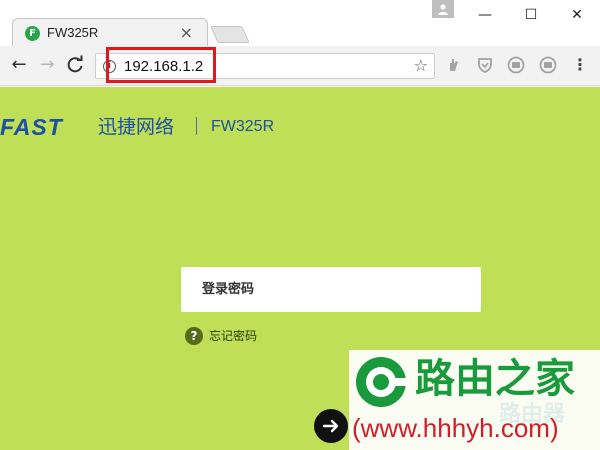  Describe the element at coordinates (485, 15) in the screenshot. I see `minimize-button: —` at that location.